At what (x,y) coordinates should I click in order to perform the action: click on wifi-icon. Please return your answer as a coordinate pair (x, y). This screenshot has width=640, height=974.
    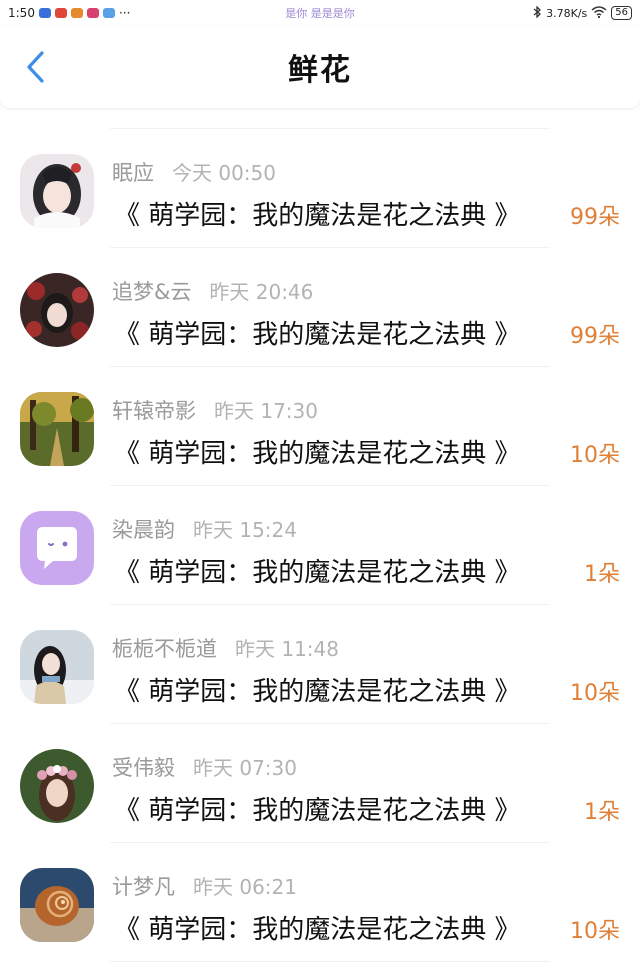
    Looking at the image, I should click on (599, 13).